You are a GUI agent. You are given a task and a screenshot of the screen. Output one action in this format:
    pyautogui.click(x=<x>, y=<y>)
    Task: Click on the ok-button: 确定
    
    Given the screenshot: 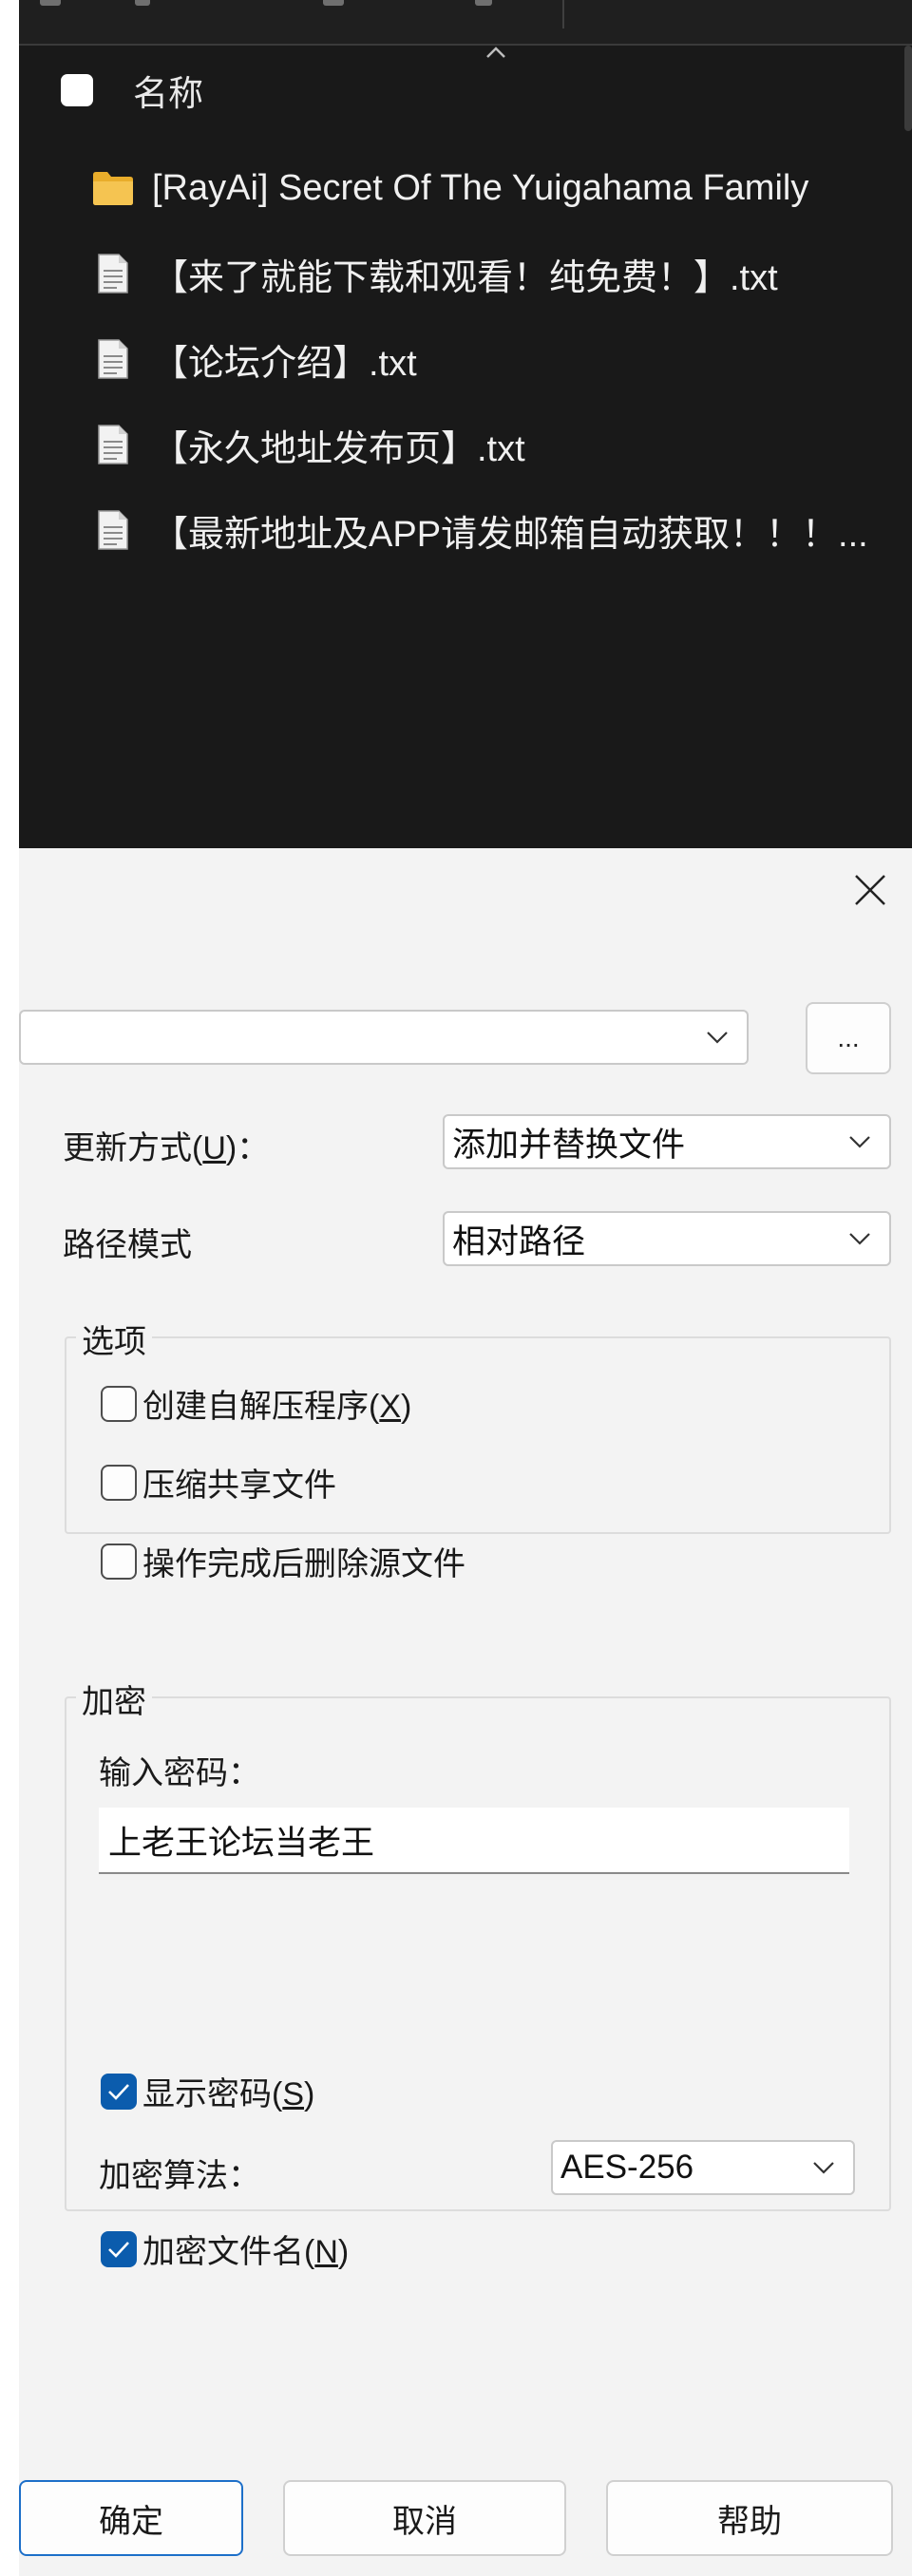 What is the action you would take?
    pyautogui.click(x=131, y=2518)
    